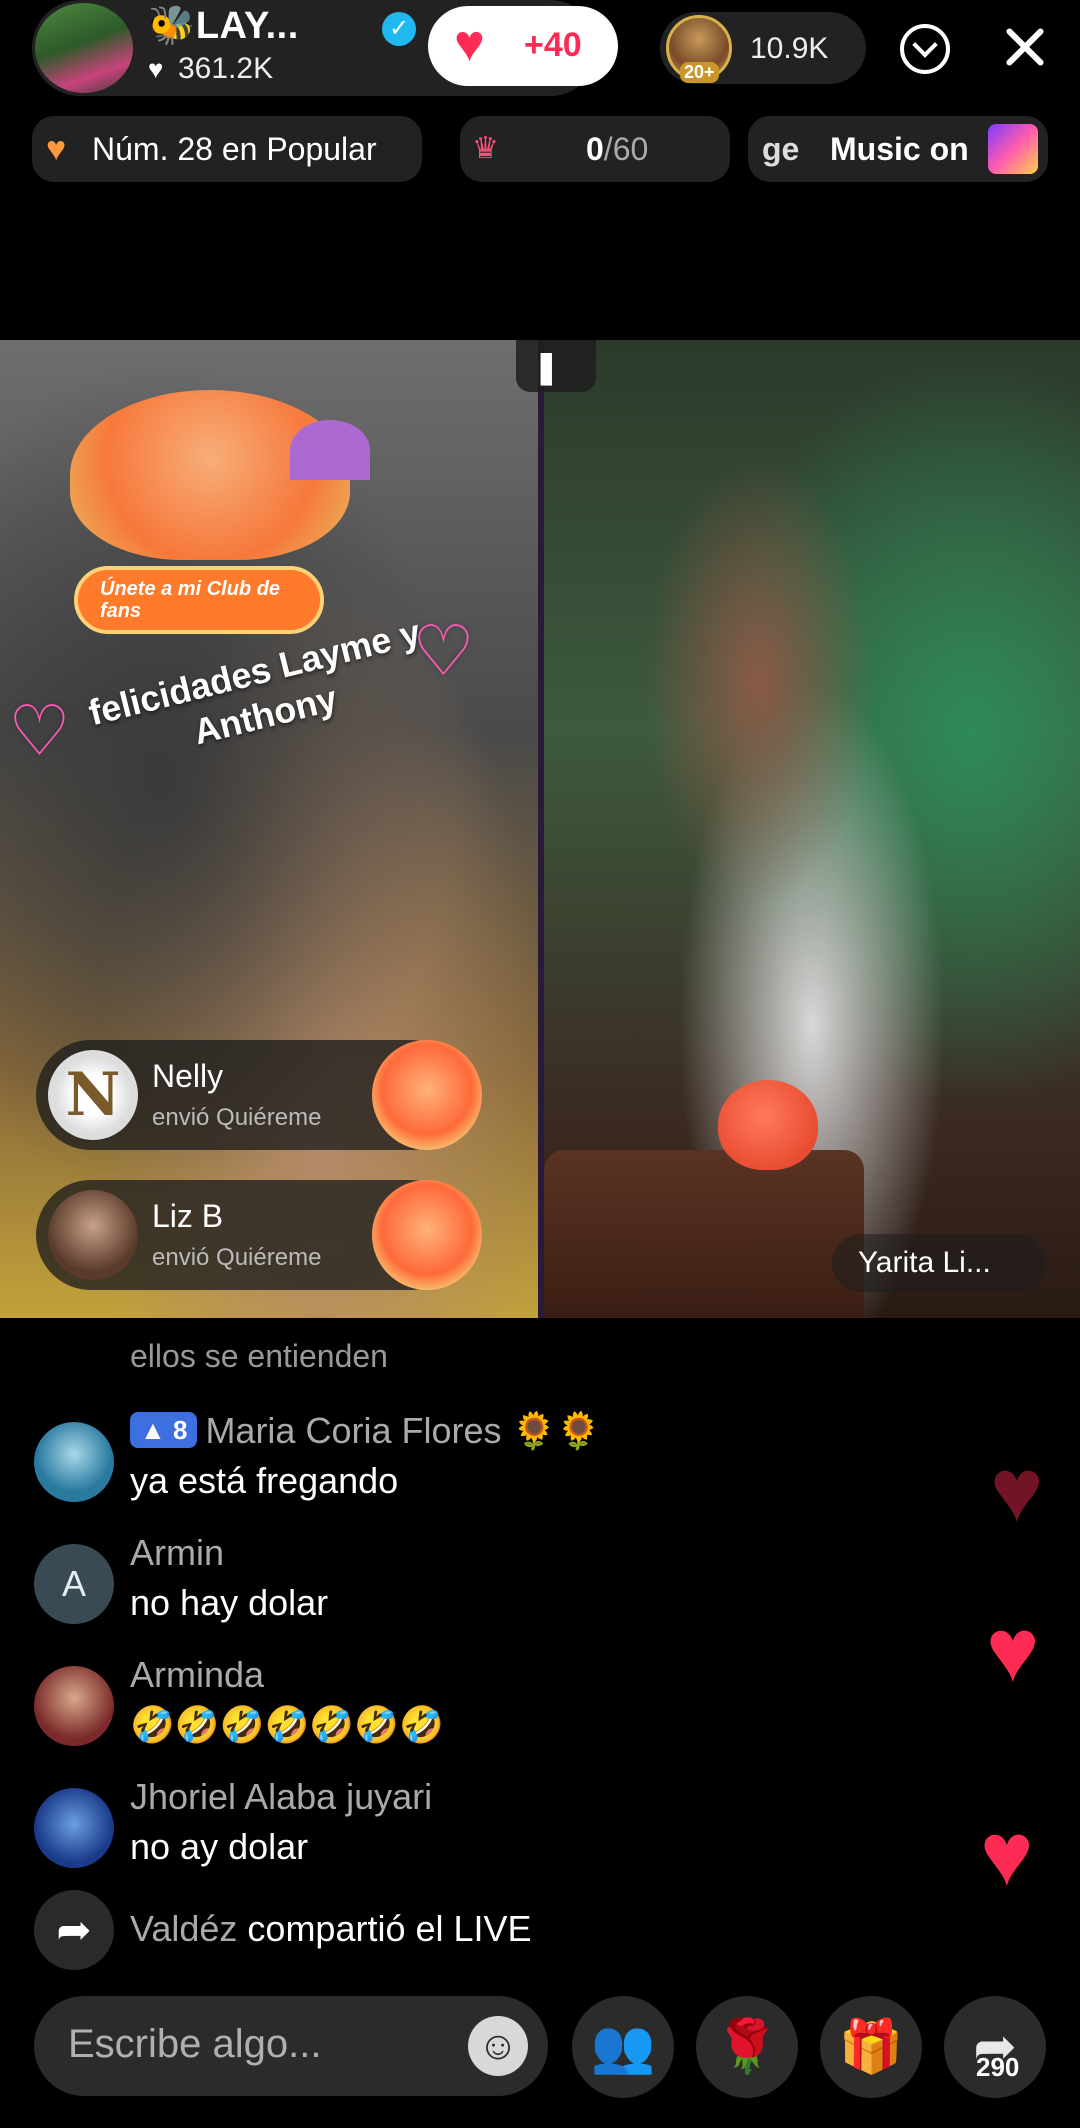 Image resolution: width=1080 pixels, height=2128 pixels. Describe the element at coordinates (330, 450) in the screenshot. I see `fan-icon` at that location.